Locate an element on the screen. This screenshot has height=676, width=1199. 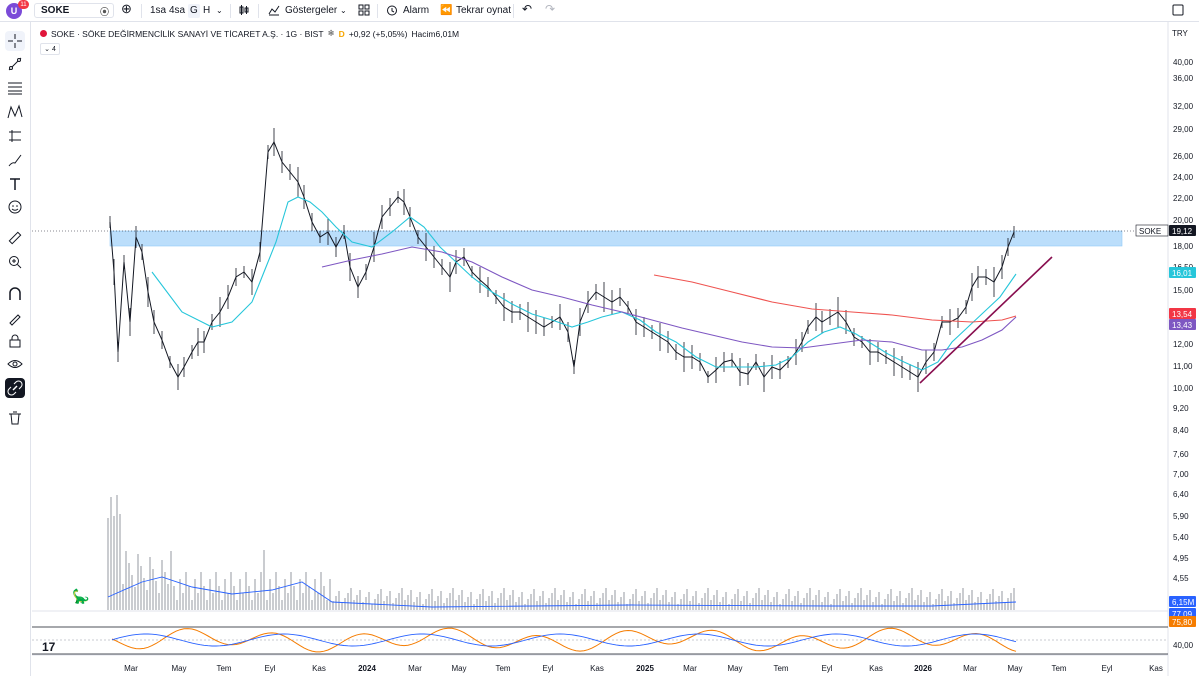
timeframe-h: H is located at coordinates (206, 11).